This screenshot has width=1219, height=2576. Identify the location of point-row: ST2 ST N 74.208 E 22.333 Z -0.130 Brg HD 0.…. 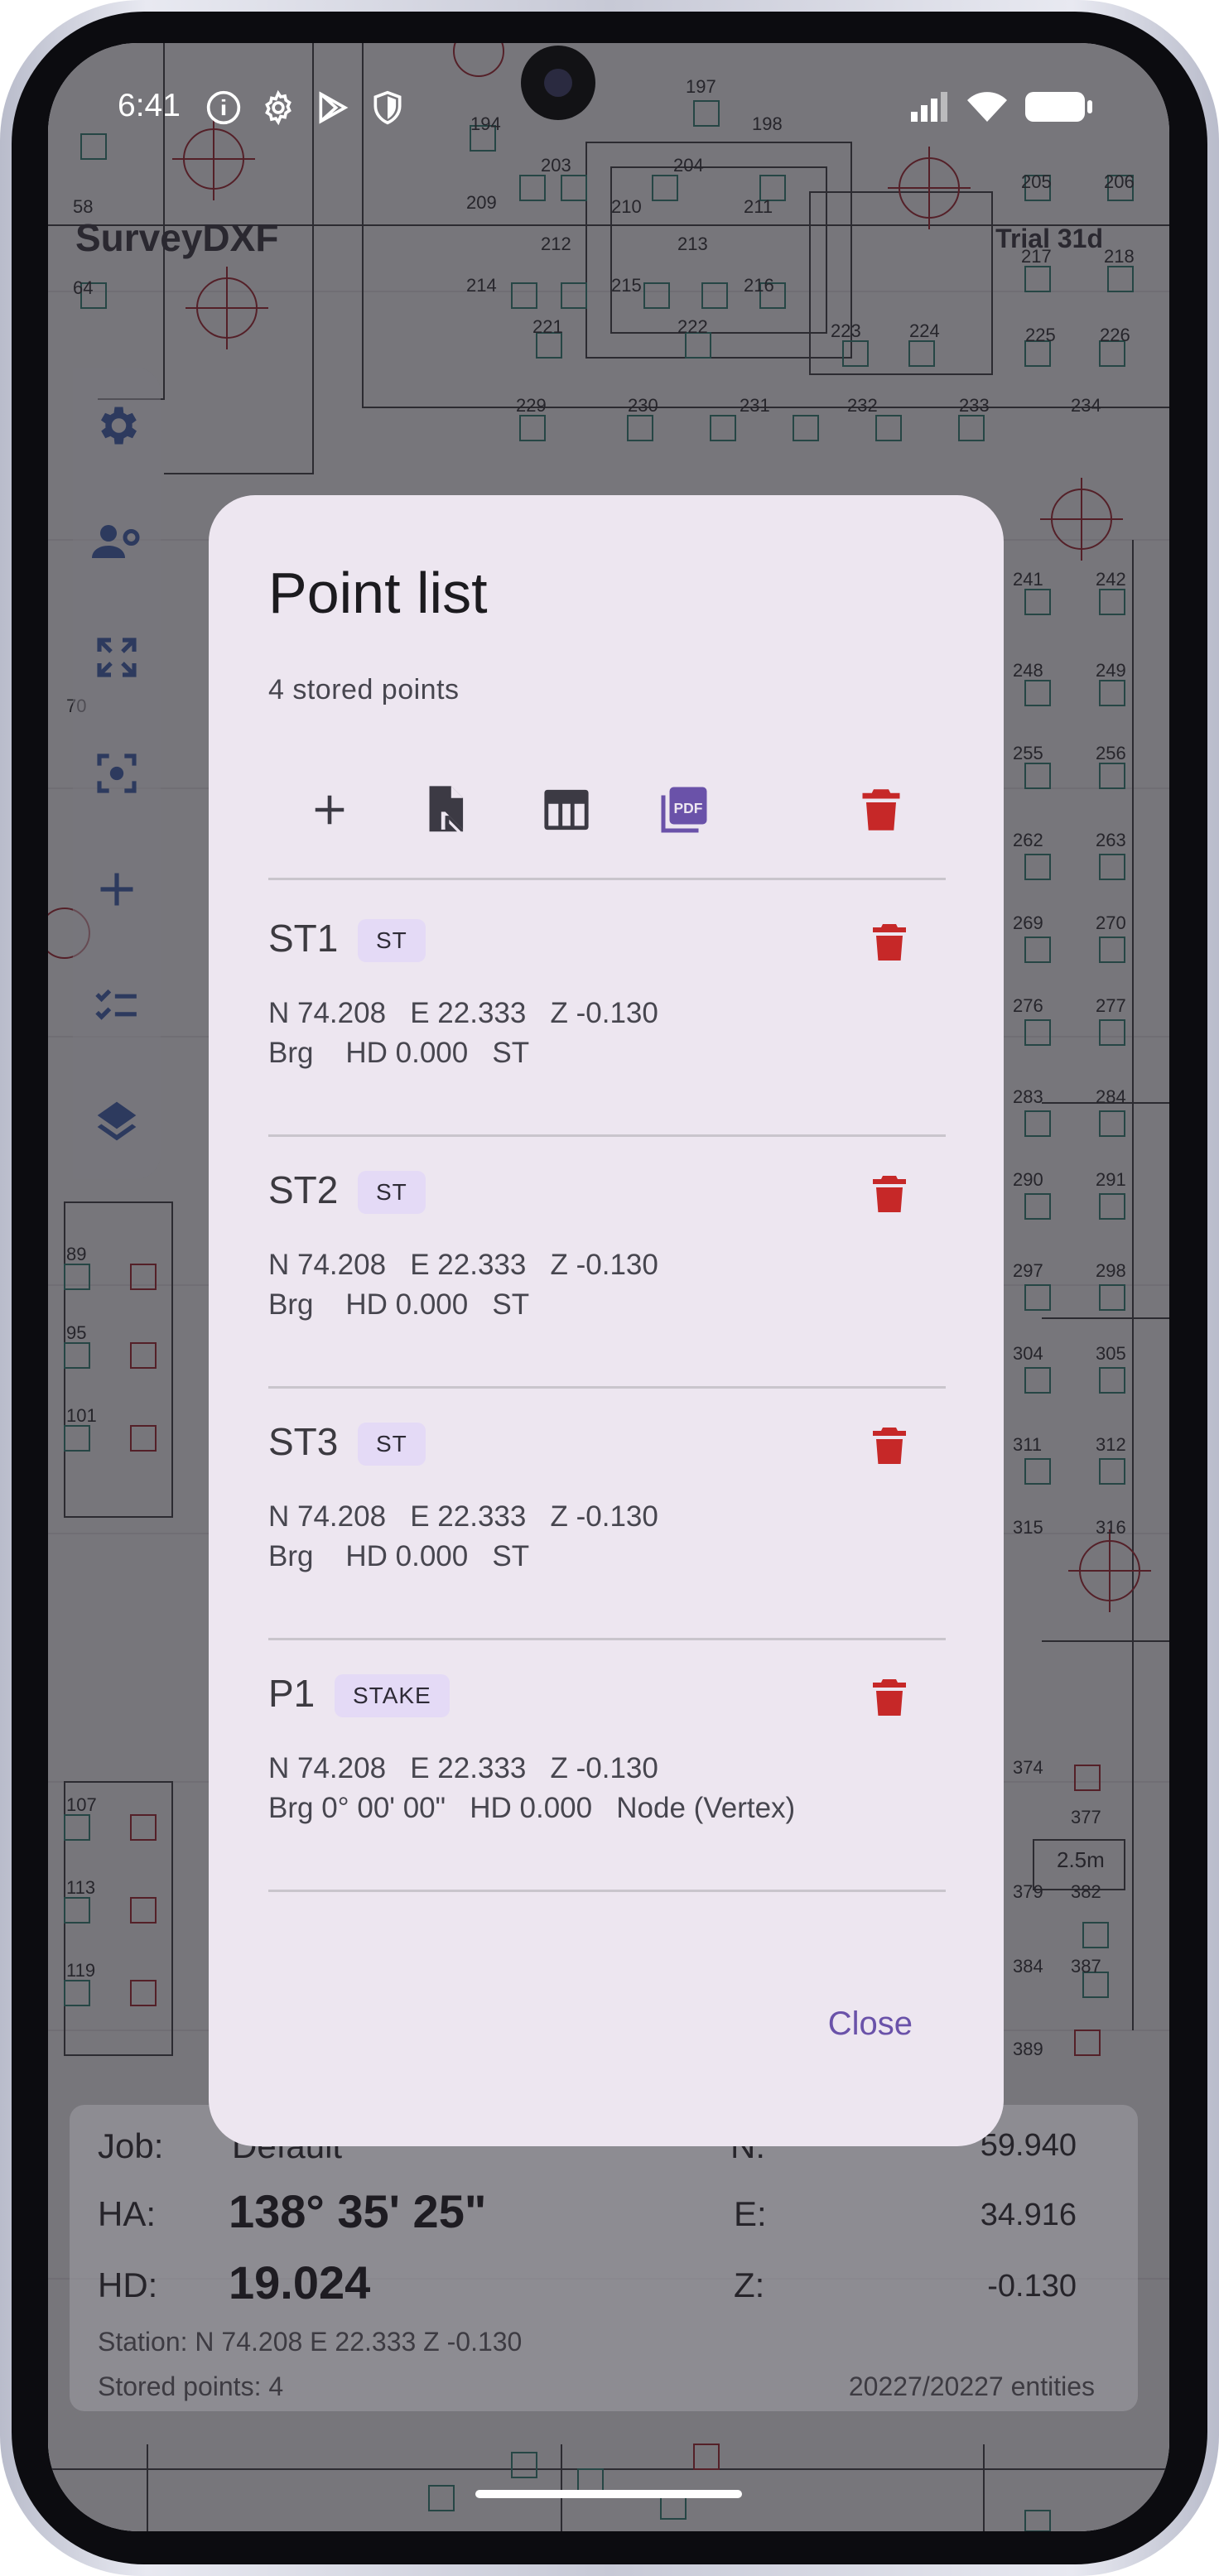
(607, 1262).